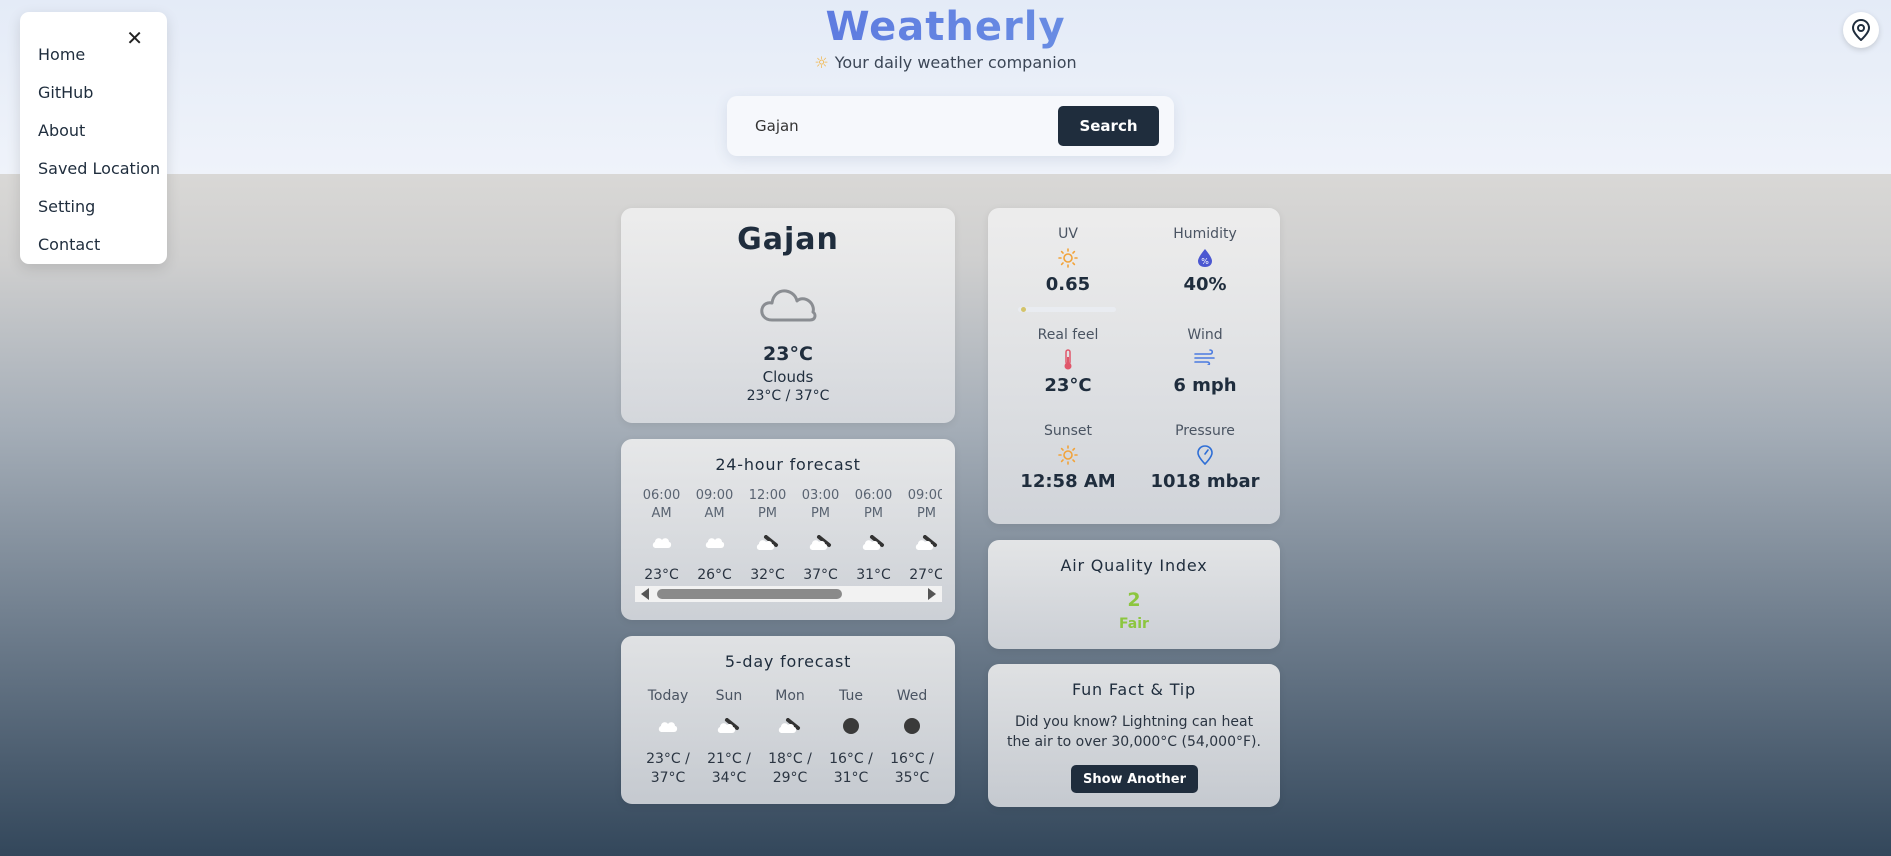 This screenshot has height=856, width=1891. I want to click on stat-uv: UV 0.65, so click(1068, 260).